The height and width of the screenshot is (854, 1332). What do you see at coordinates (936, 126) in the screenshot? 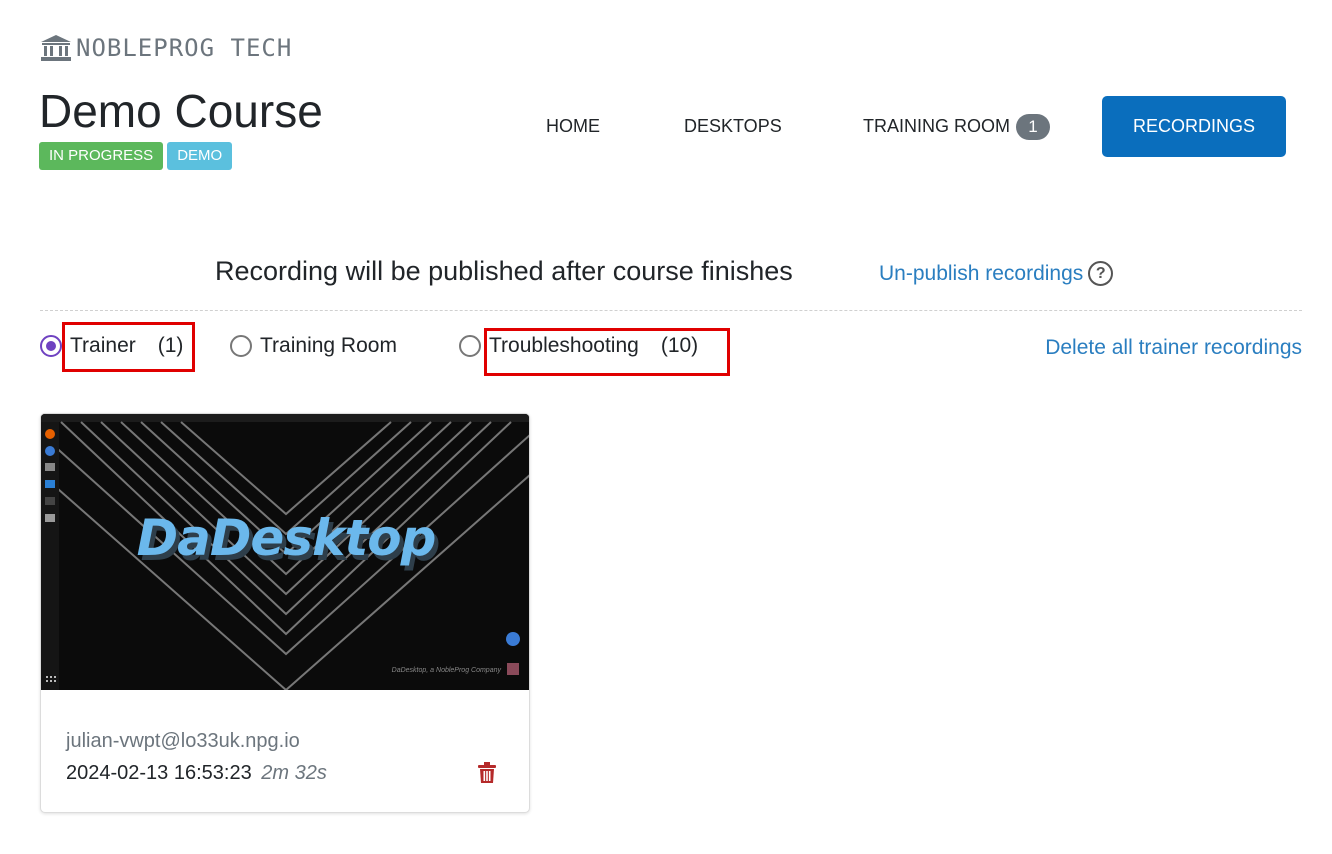
I see `nav-training-room-label: TRAINING ROOM` at bounding box center [936, 126].